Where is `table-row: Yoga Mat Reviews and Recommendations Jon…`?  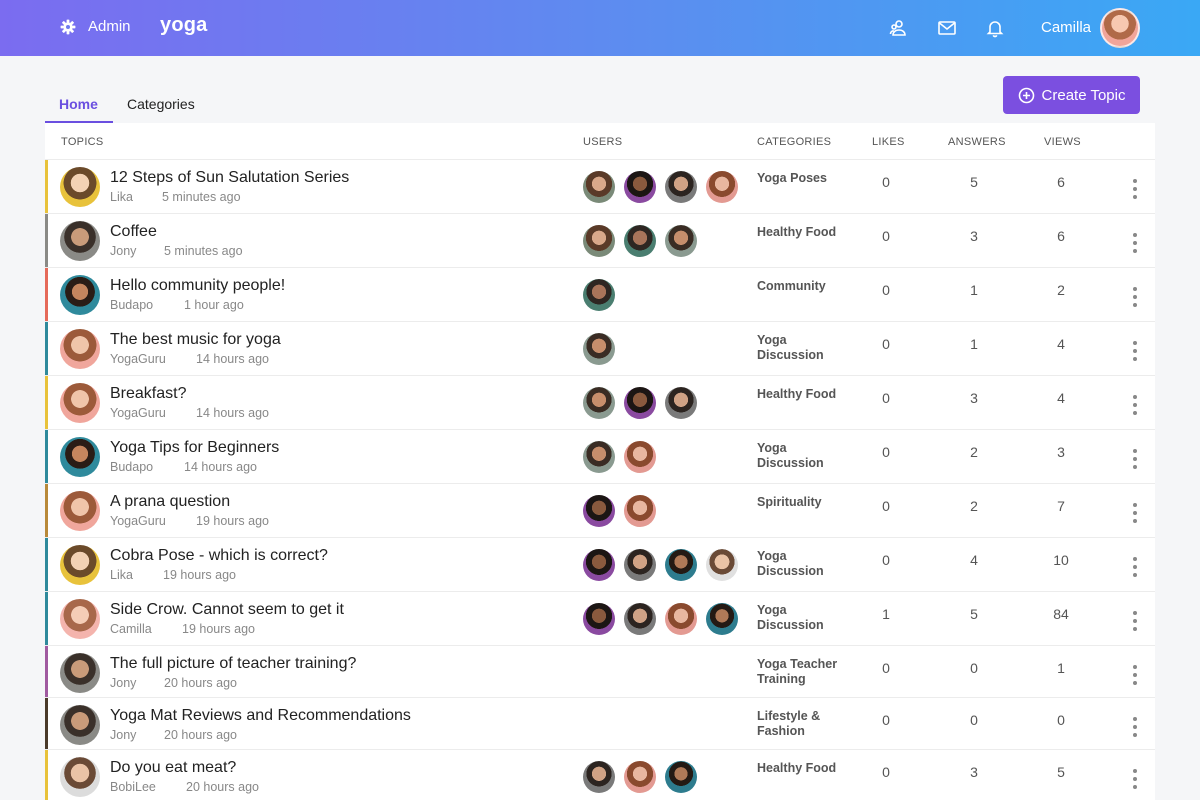 table-row: Yoga Mat Reviews and Recommendations Jon… is located at coordinates (600, 724).